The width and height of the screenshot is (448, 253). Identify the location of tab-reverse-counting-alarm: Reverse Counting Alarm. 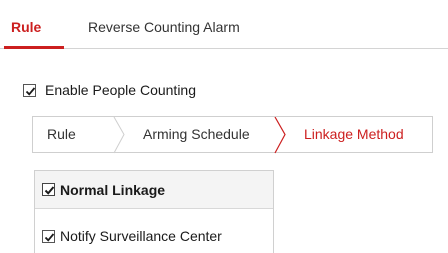
(164, 27).